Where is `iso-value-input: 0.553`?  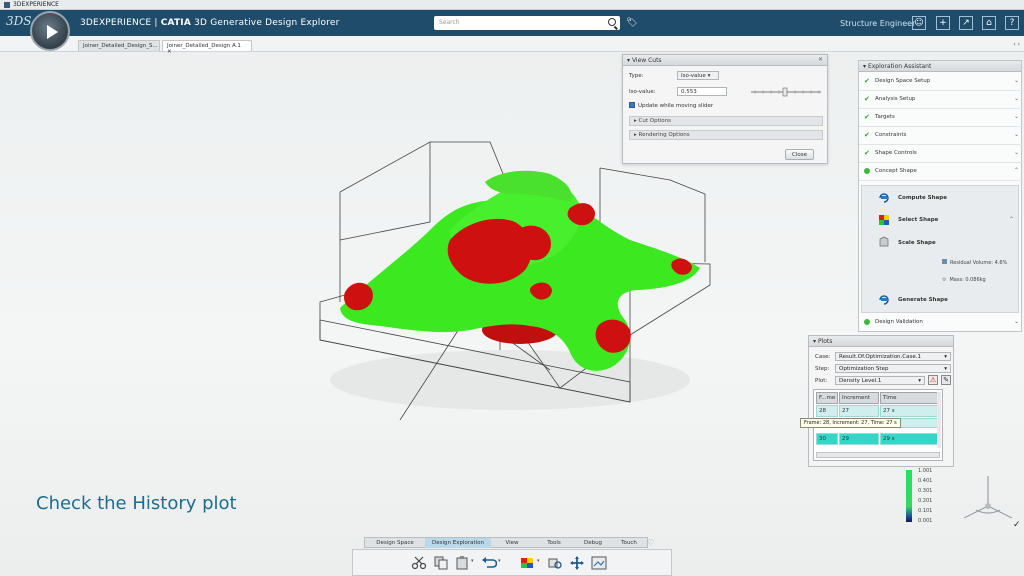
iso-value-input: 0.553 is located at coordinates (702, 91).